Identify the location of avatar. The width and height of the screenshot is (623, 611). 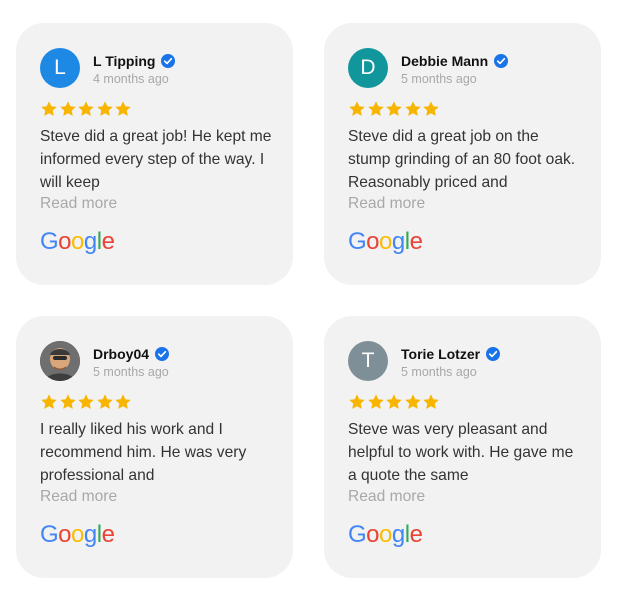
(60, 361).